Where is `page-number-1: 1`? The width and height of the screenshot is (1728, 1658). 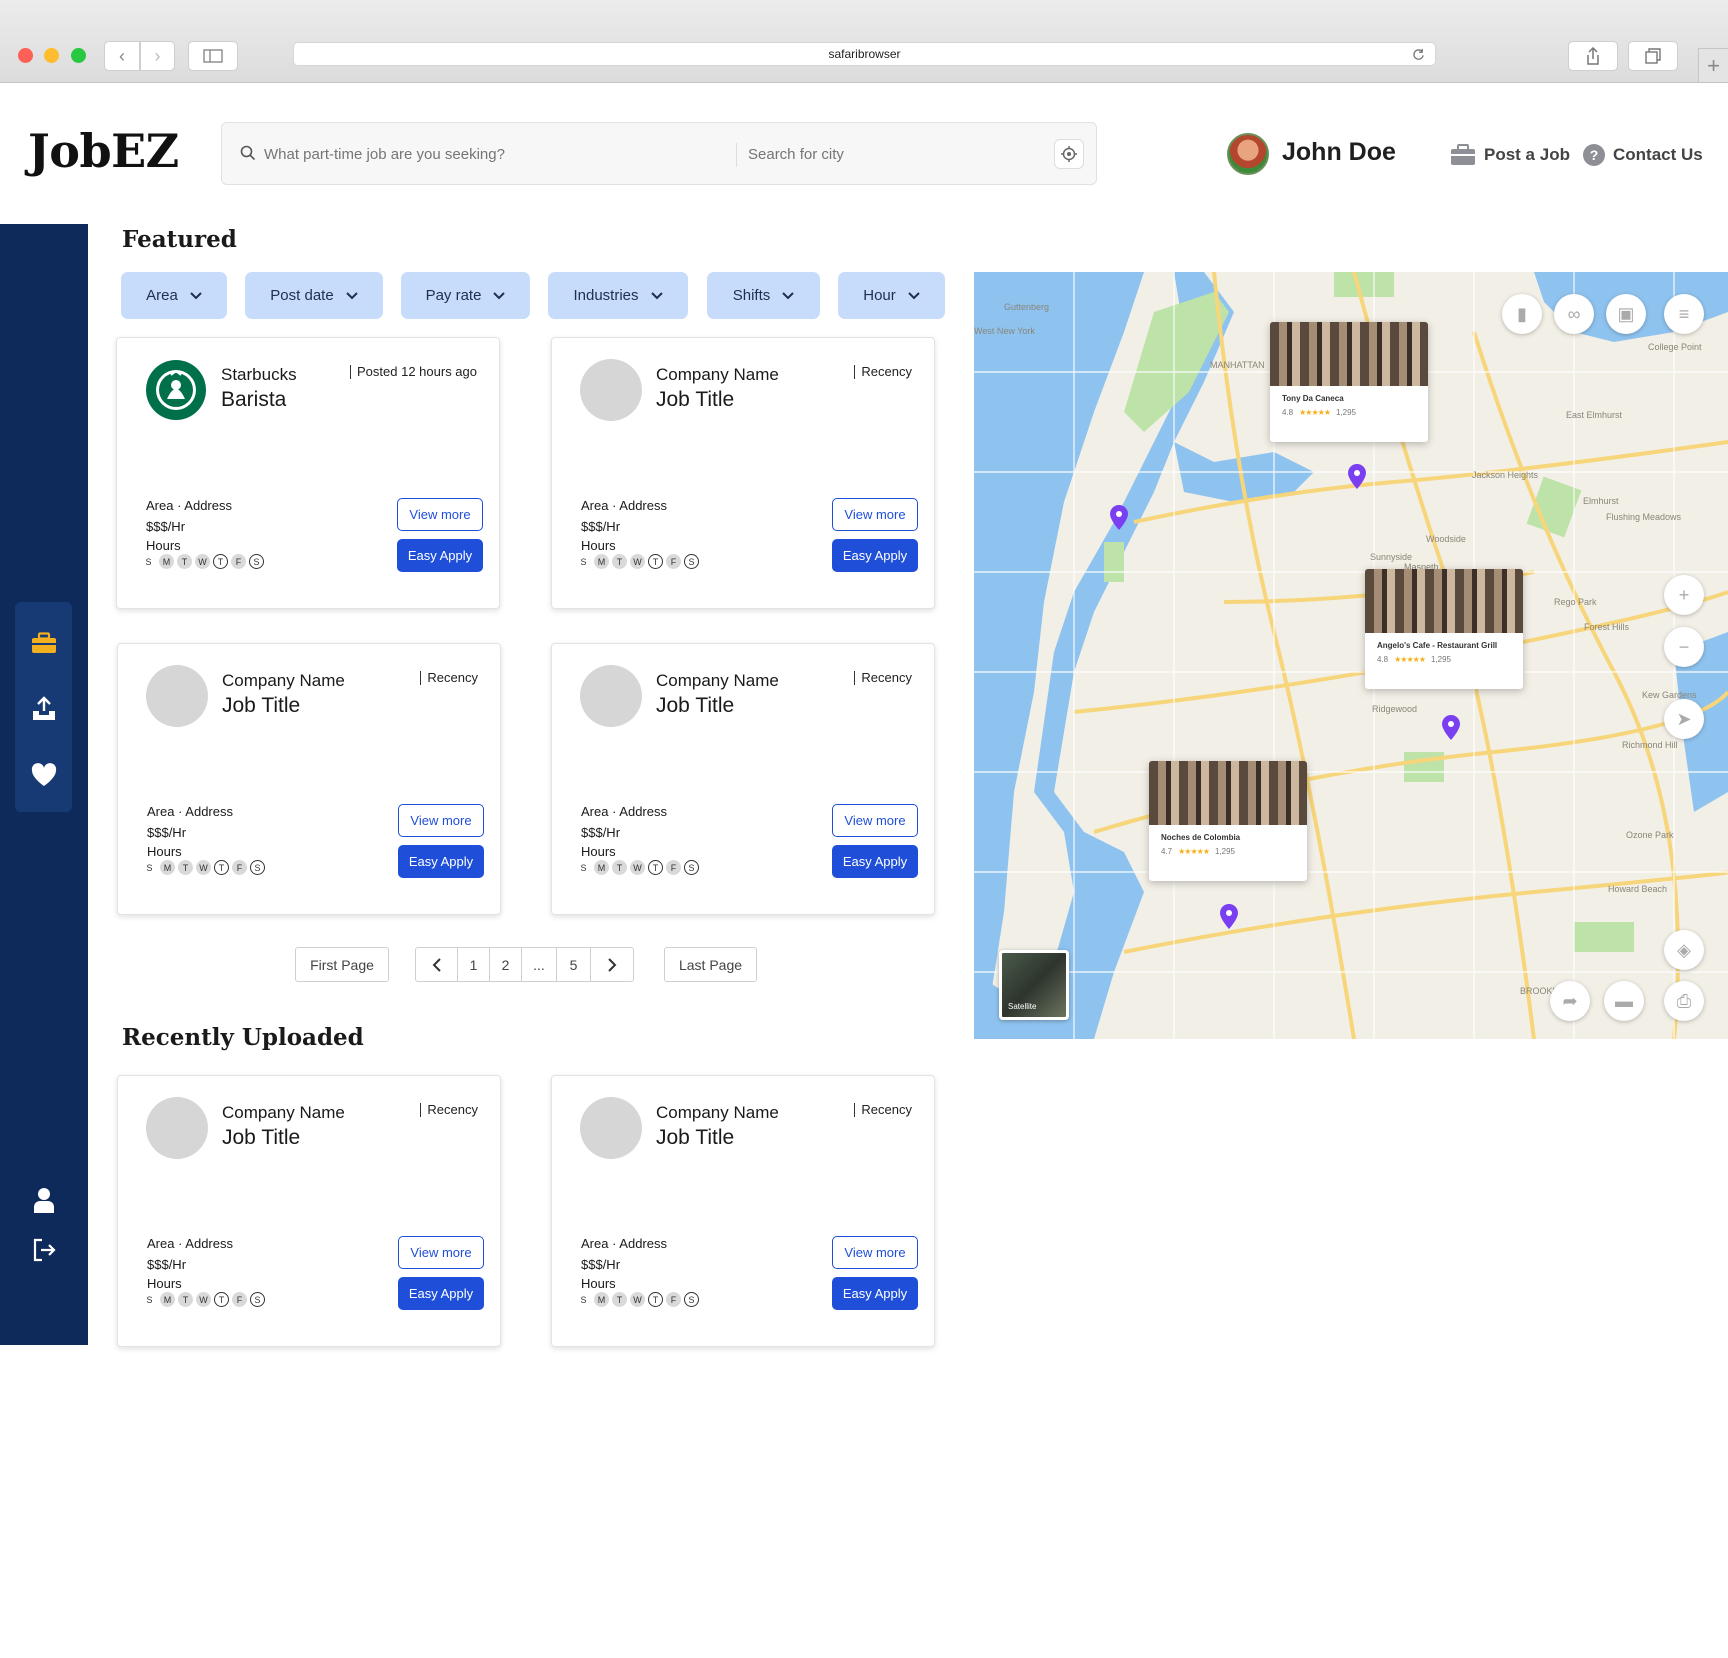 page-number-1: 1 is located at coordinates (474, 964).